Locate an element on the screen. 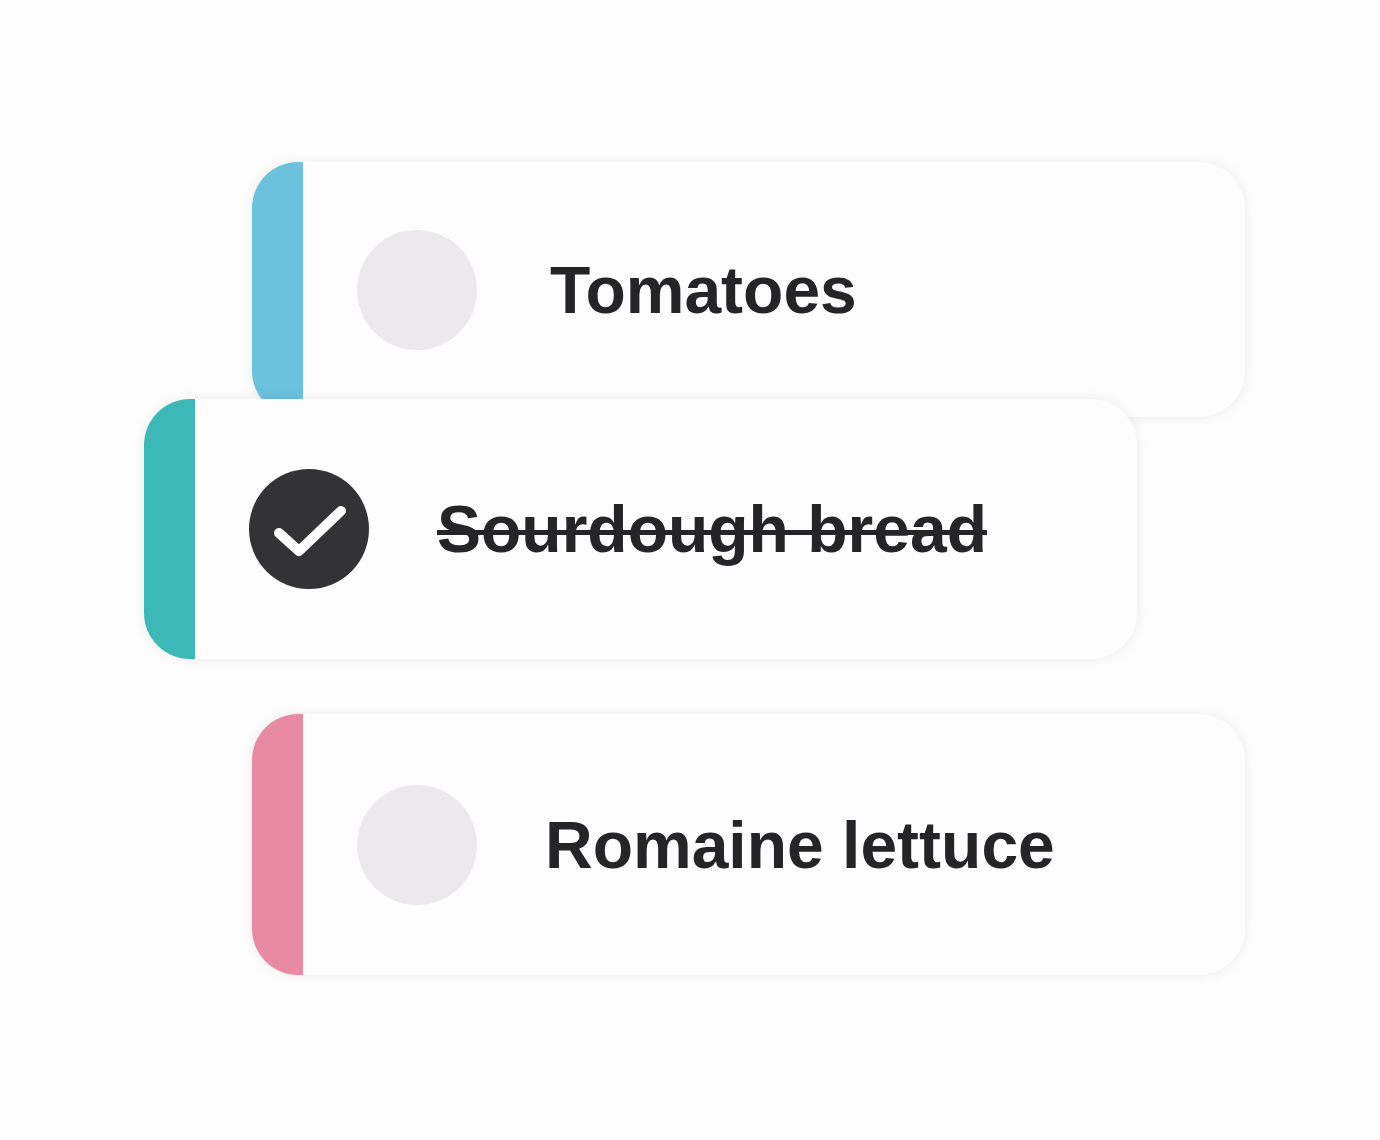 The height and width of the screenshot is (1140, 1380). item-label: Romaine lettuce is located at coordinates (800, 844).